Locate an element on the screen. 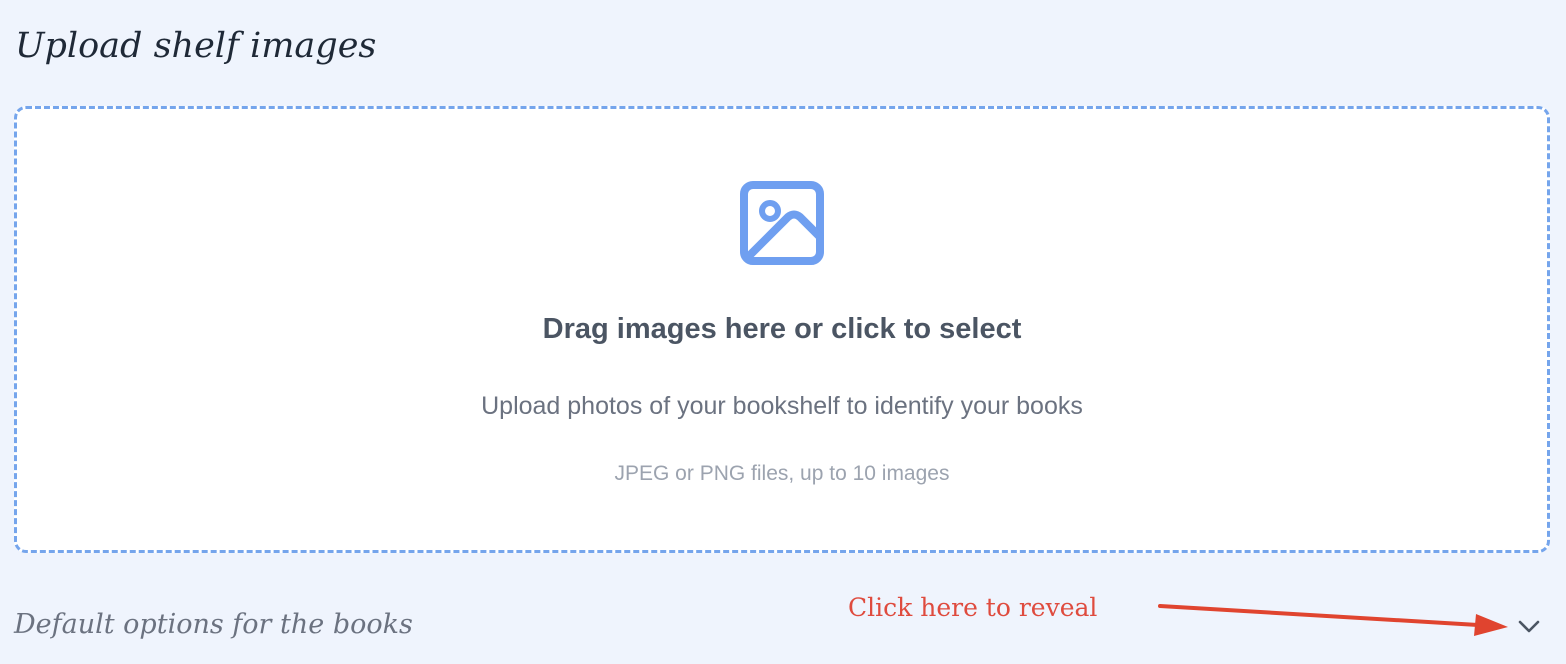 The image size is (1566, 664). dropzone-file-note: JPEG or PNG files, up to 10 images is located at coordinates (782, 473).